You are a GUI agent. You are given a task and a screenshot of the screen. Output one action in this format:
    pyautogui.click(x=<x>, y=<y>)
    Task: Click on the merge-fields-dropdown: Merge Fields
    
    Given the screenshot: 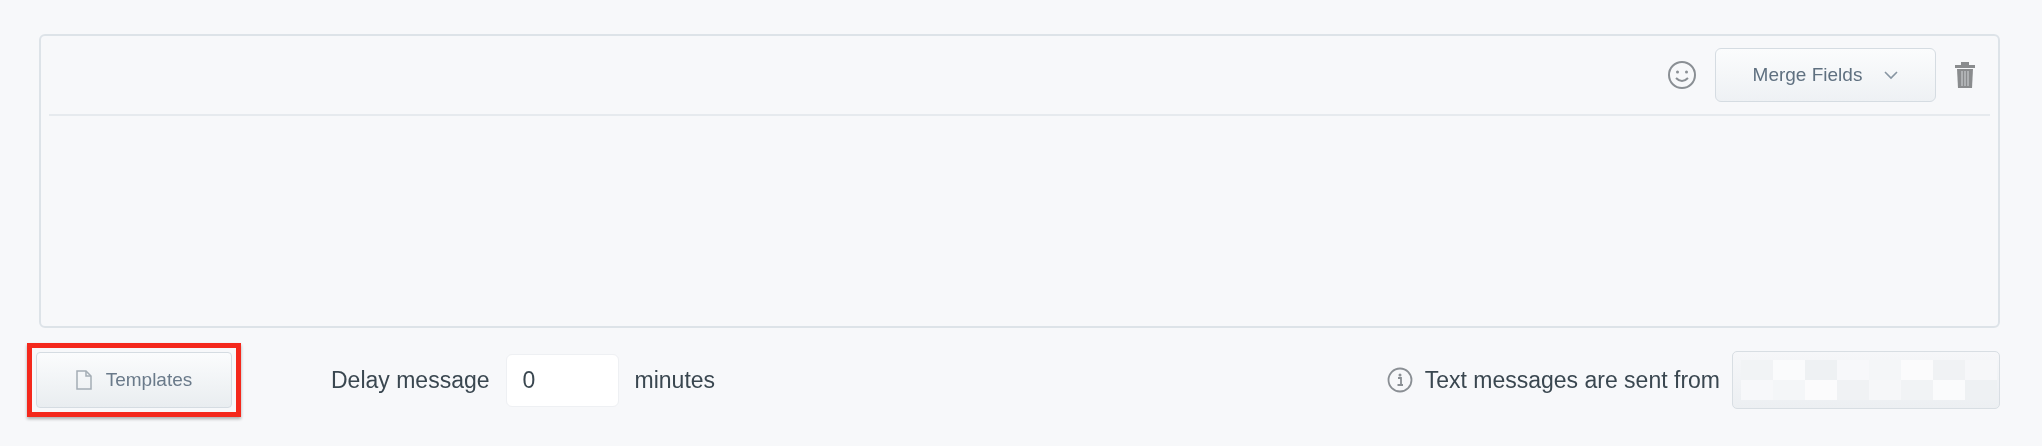 What is the action you would take?
    pyautogui.click(x=1825, y=75)
    